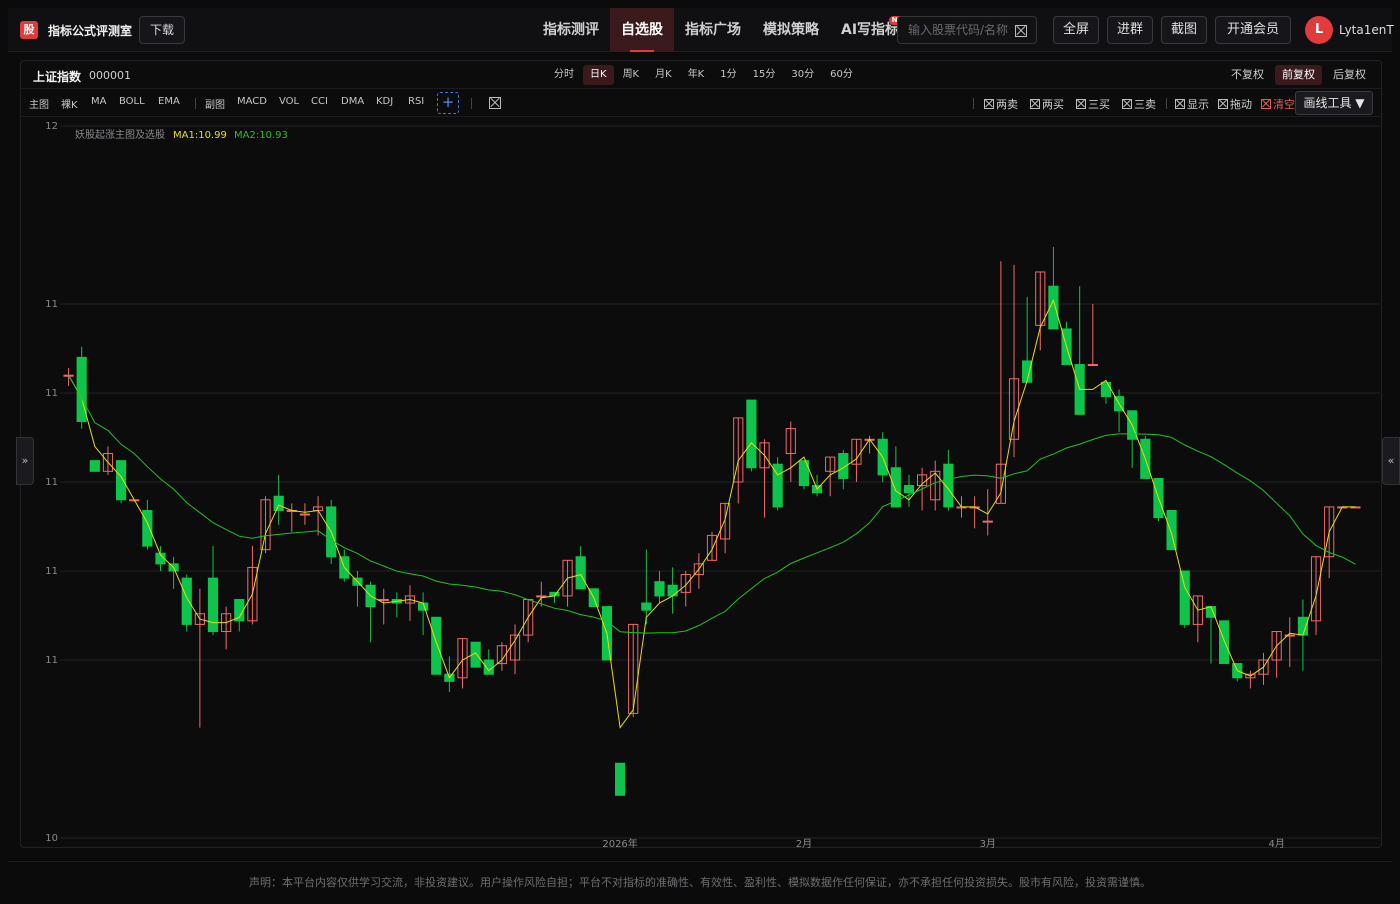  Describe the element at coordinates (988, 843) in the screenshot. I see `x-tick-label: 3月` at that location.